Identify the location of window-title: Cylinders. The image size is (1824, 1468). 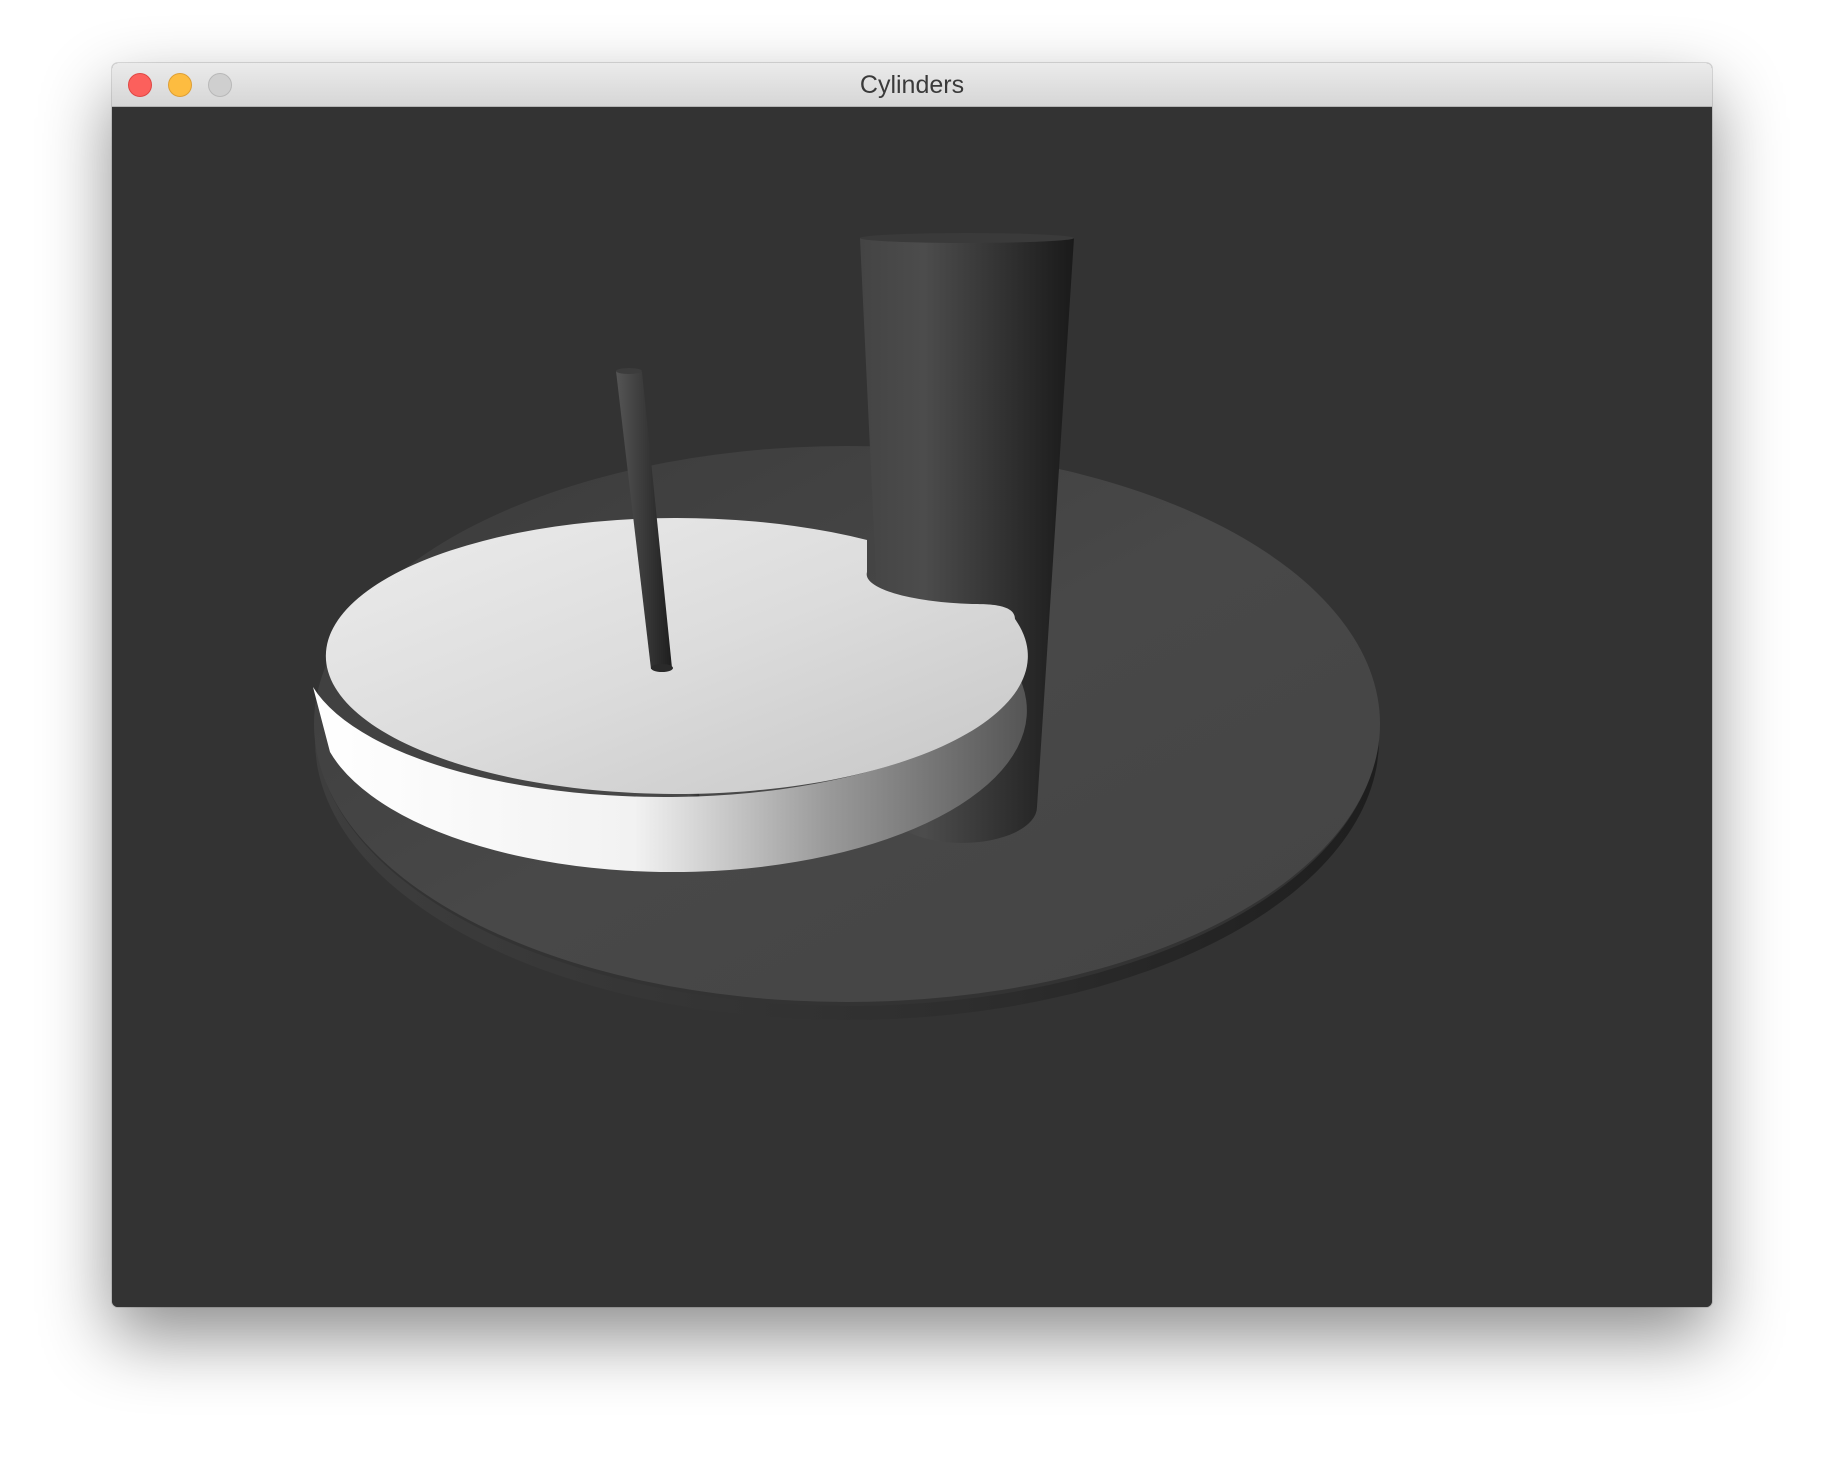
(912, 85).